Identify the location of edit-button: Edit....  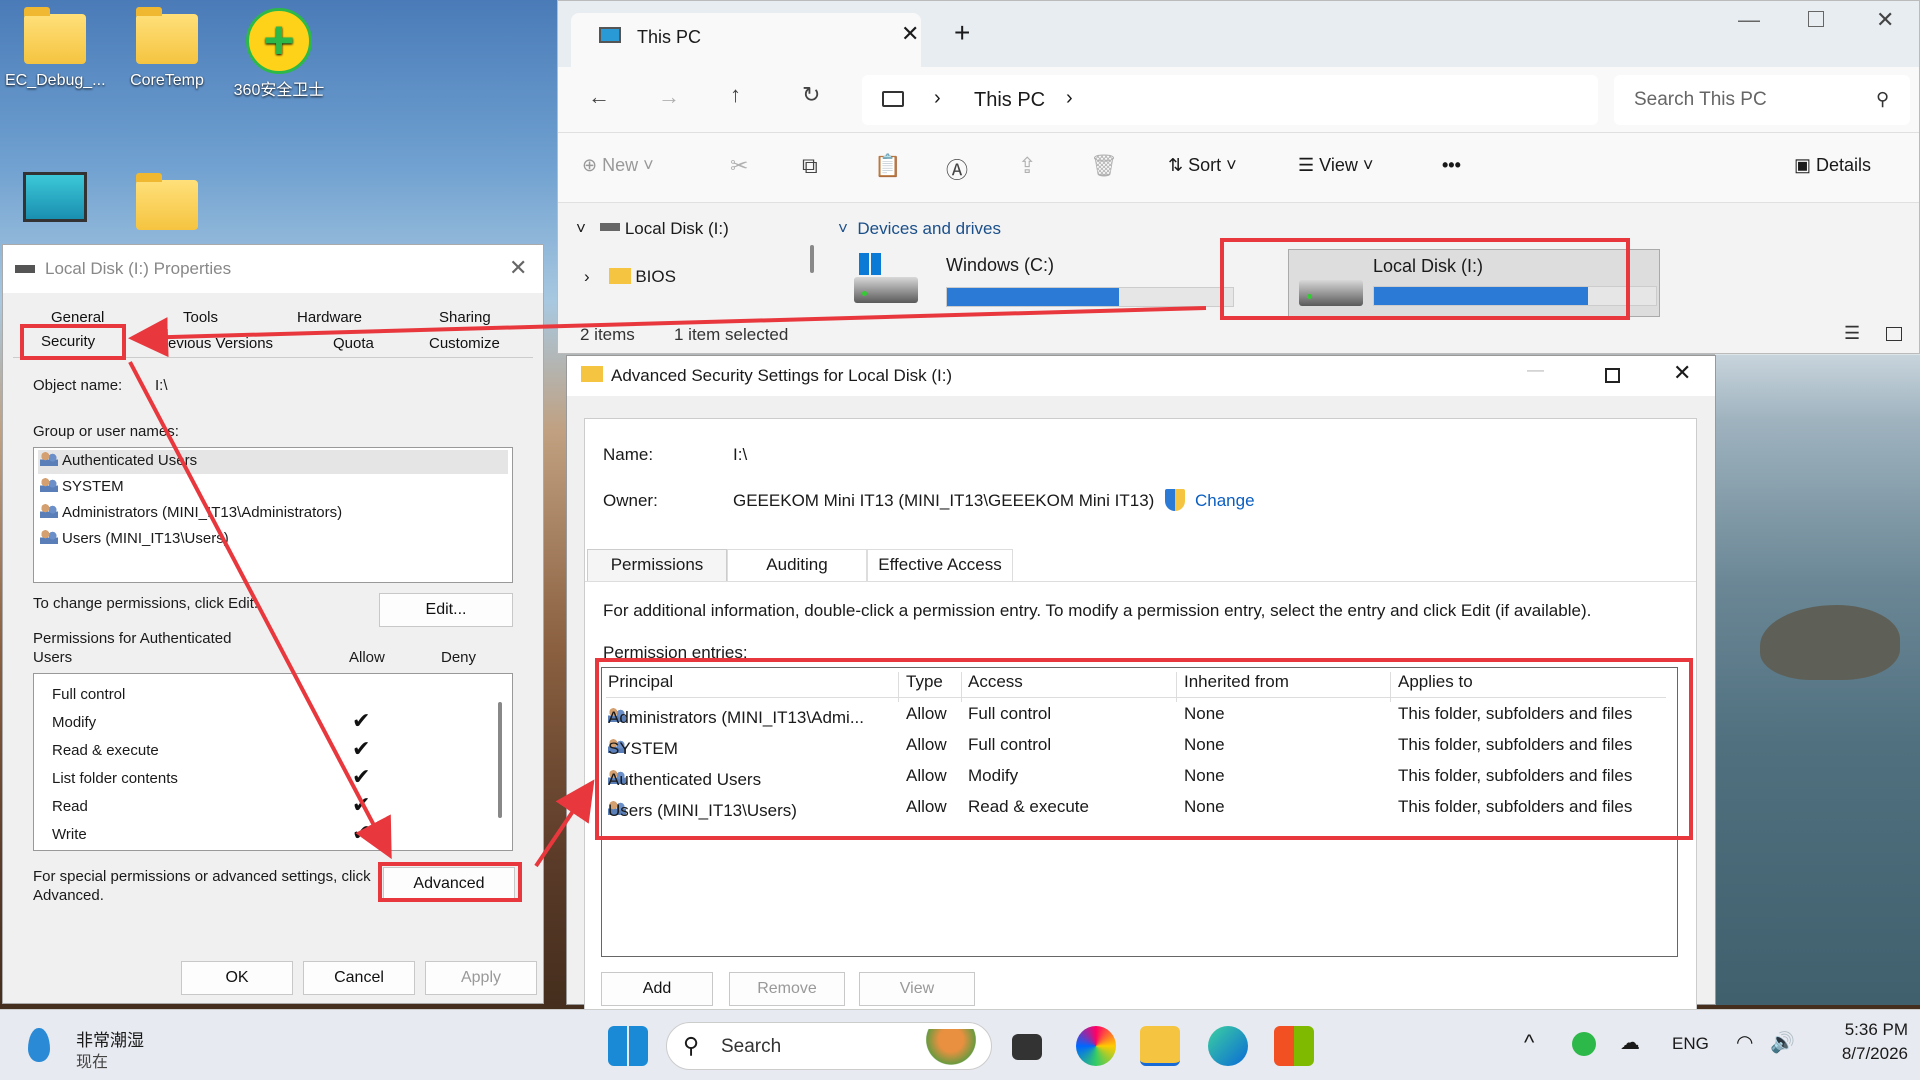
(446, 610).